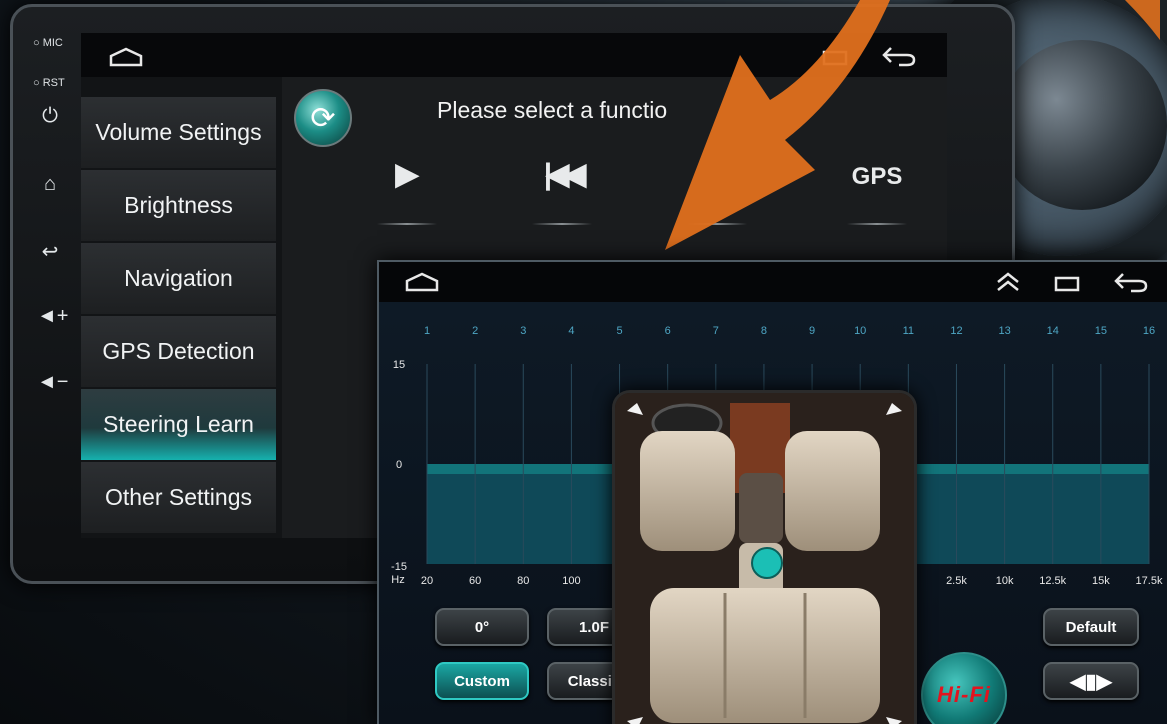 This screenshot has height=724, width=1167. I want to click on y-axis-top-label: 15, so click(399, 365).